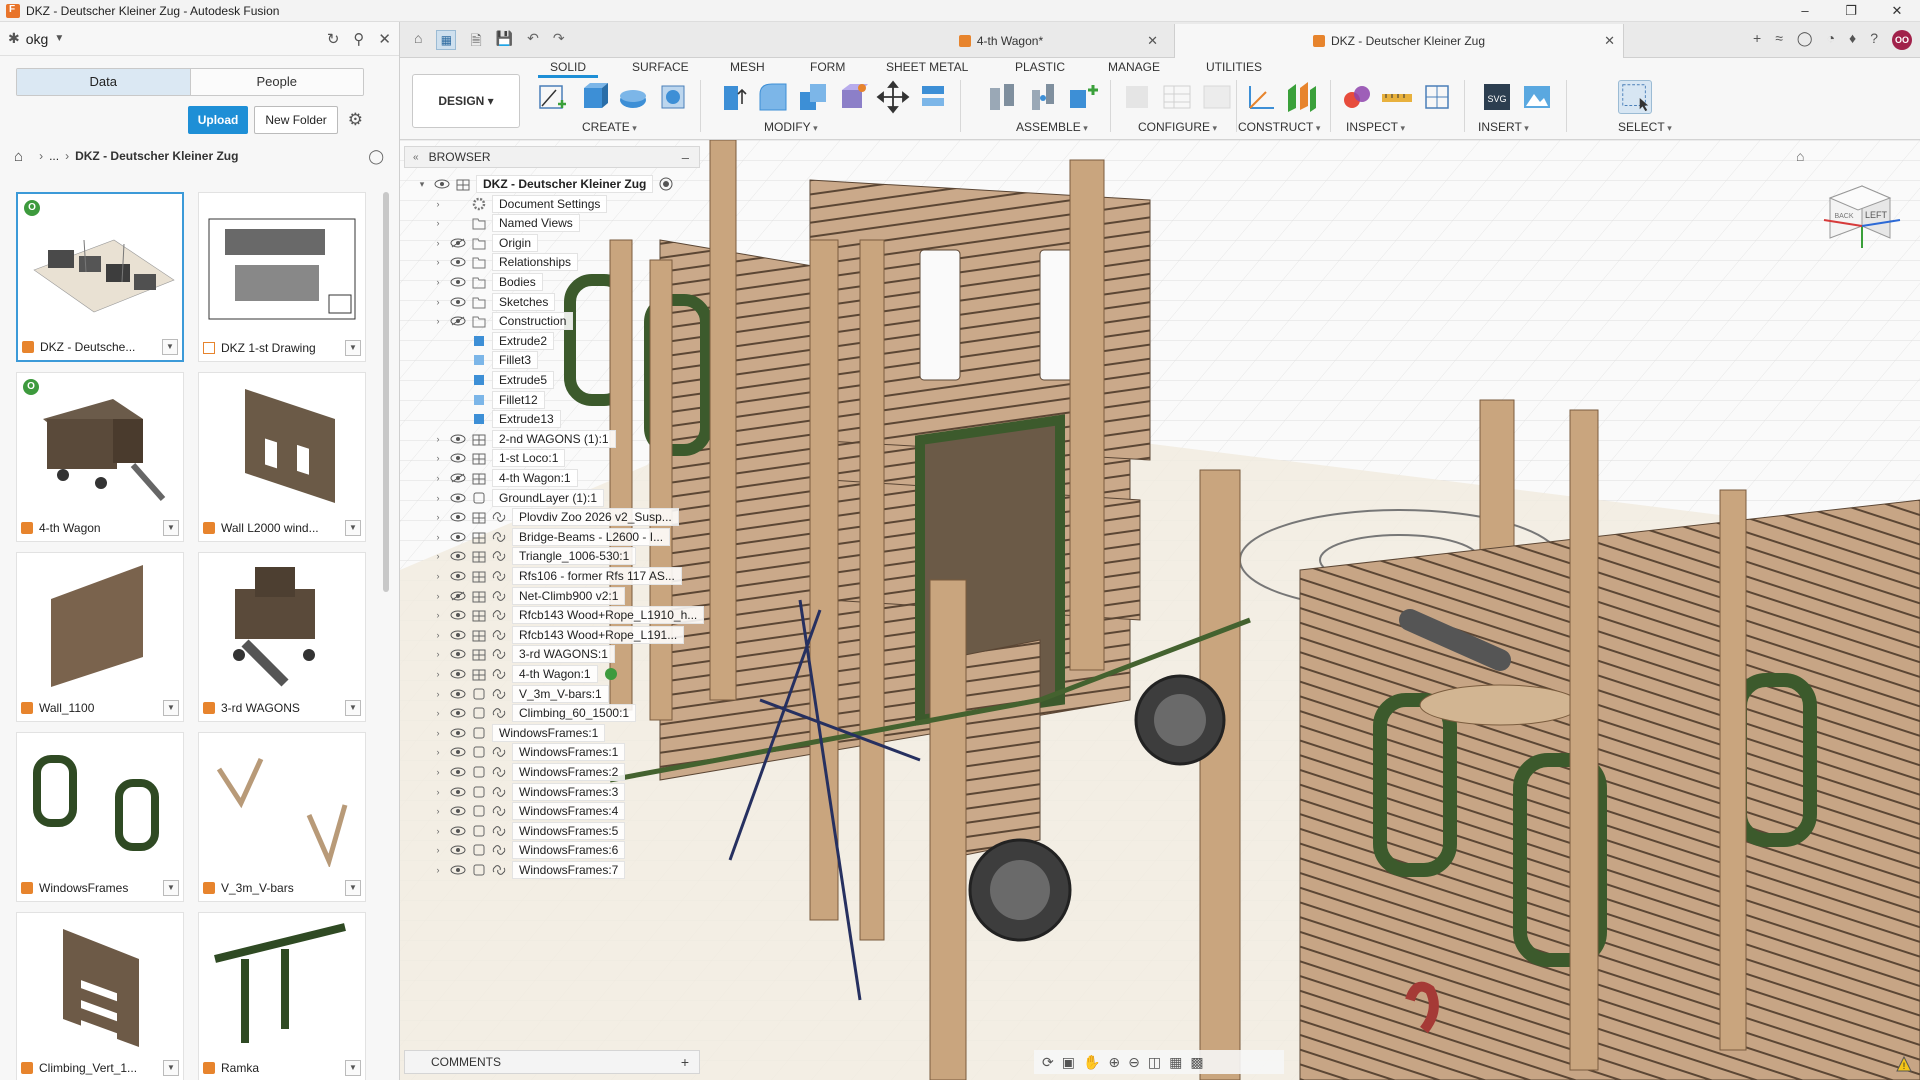 The image size is (1920, 1080). Describe the element at coordinates (1134, 1062) in the screenshot. I see `fit-icon: ⊖` at that location.